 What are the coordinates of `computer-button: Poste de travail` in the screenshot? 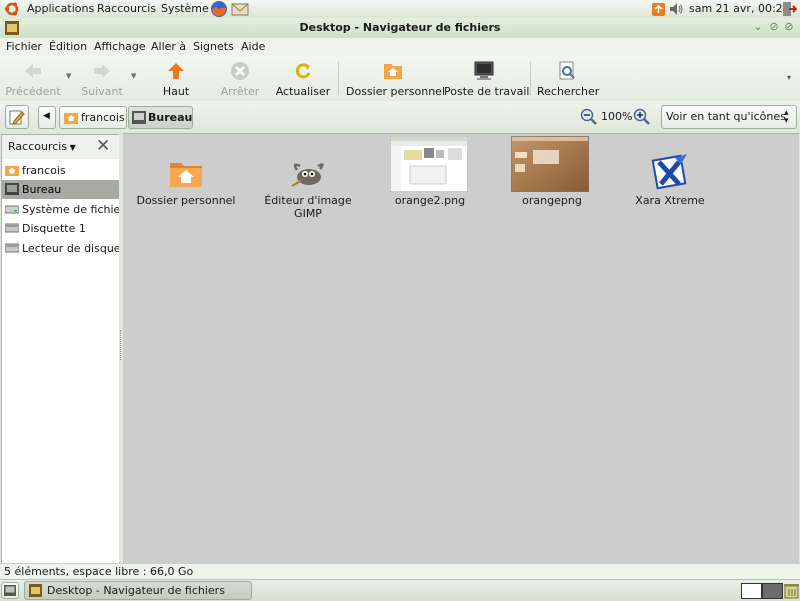 It's located at (487, 78).